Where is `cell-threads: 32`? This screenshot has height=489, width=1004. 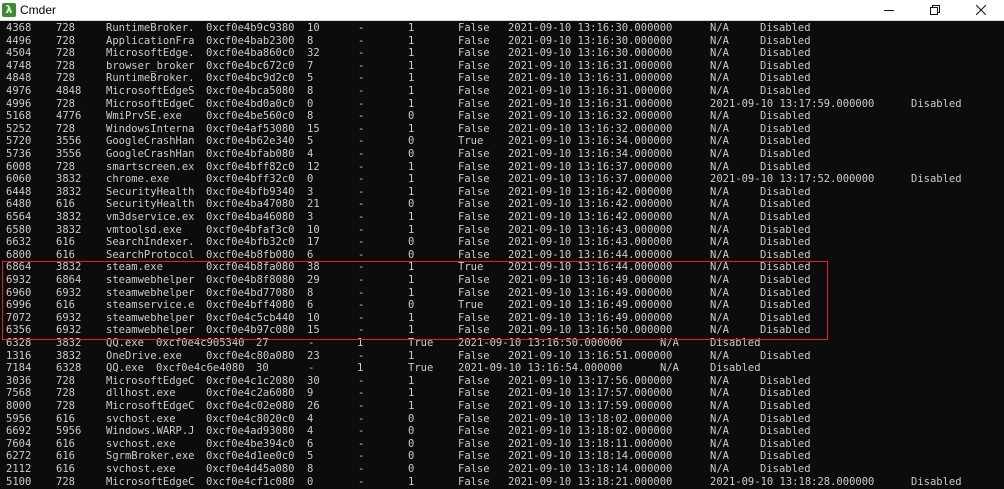 cell-threads: 32 is located at coordinates (313, 53).